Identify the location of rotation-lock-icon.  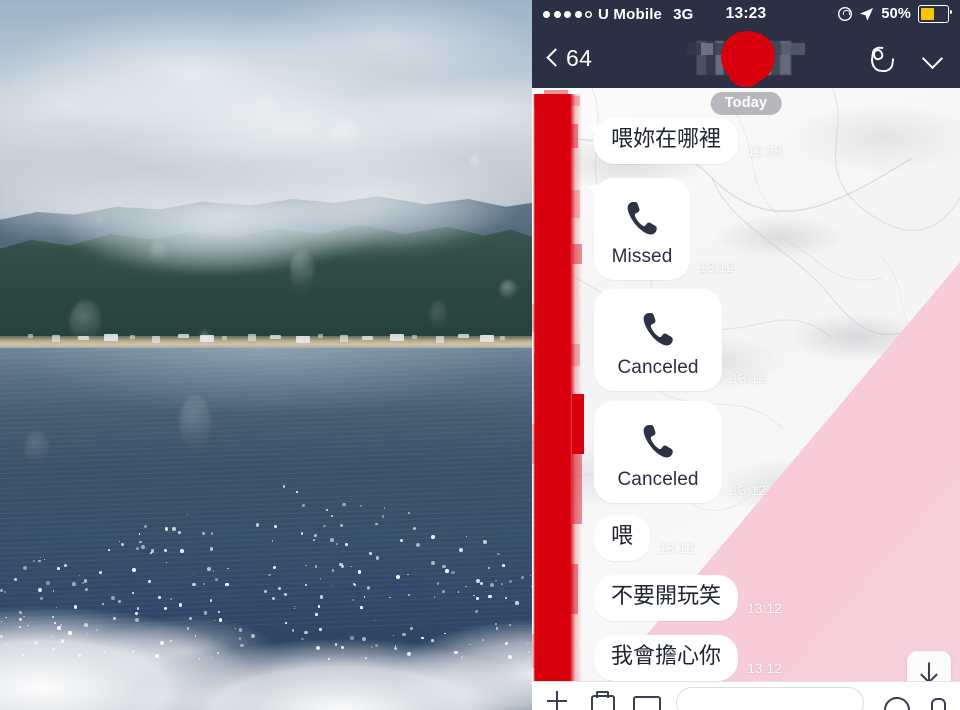
(845, 14).